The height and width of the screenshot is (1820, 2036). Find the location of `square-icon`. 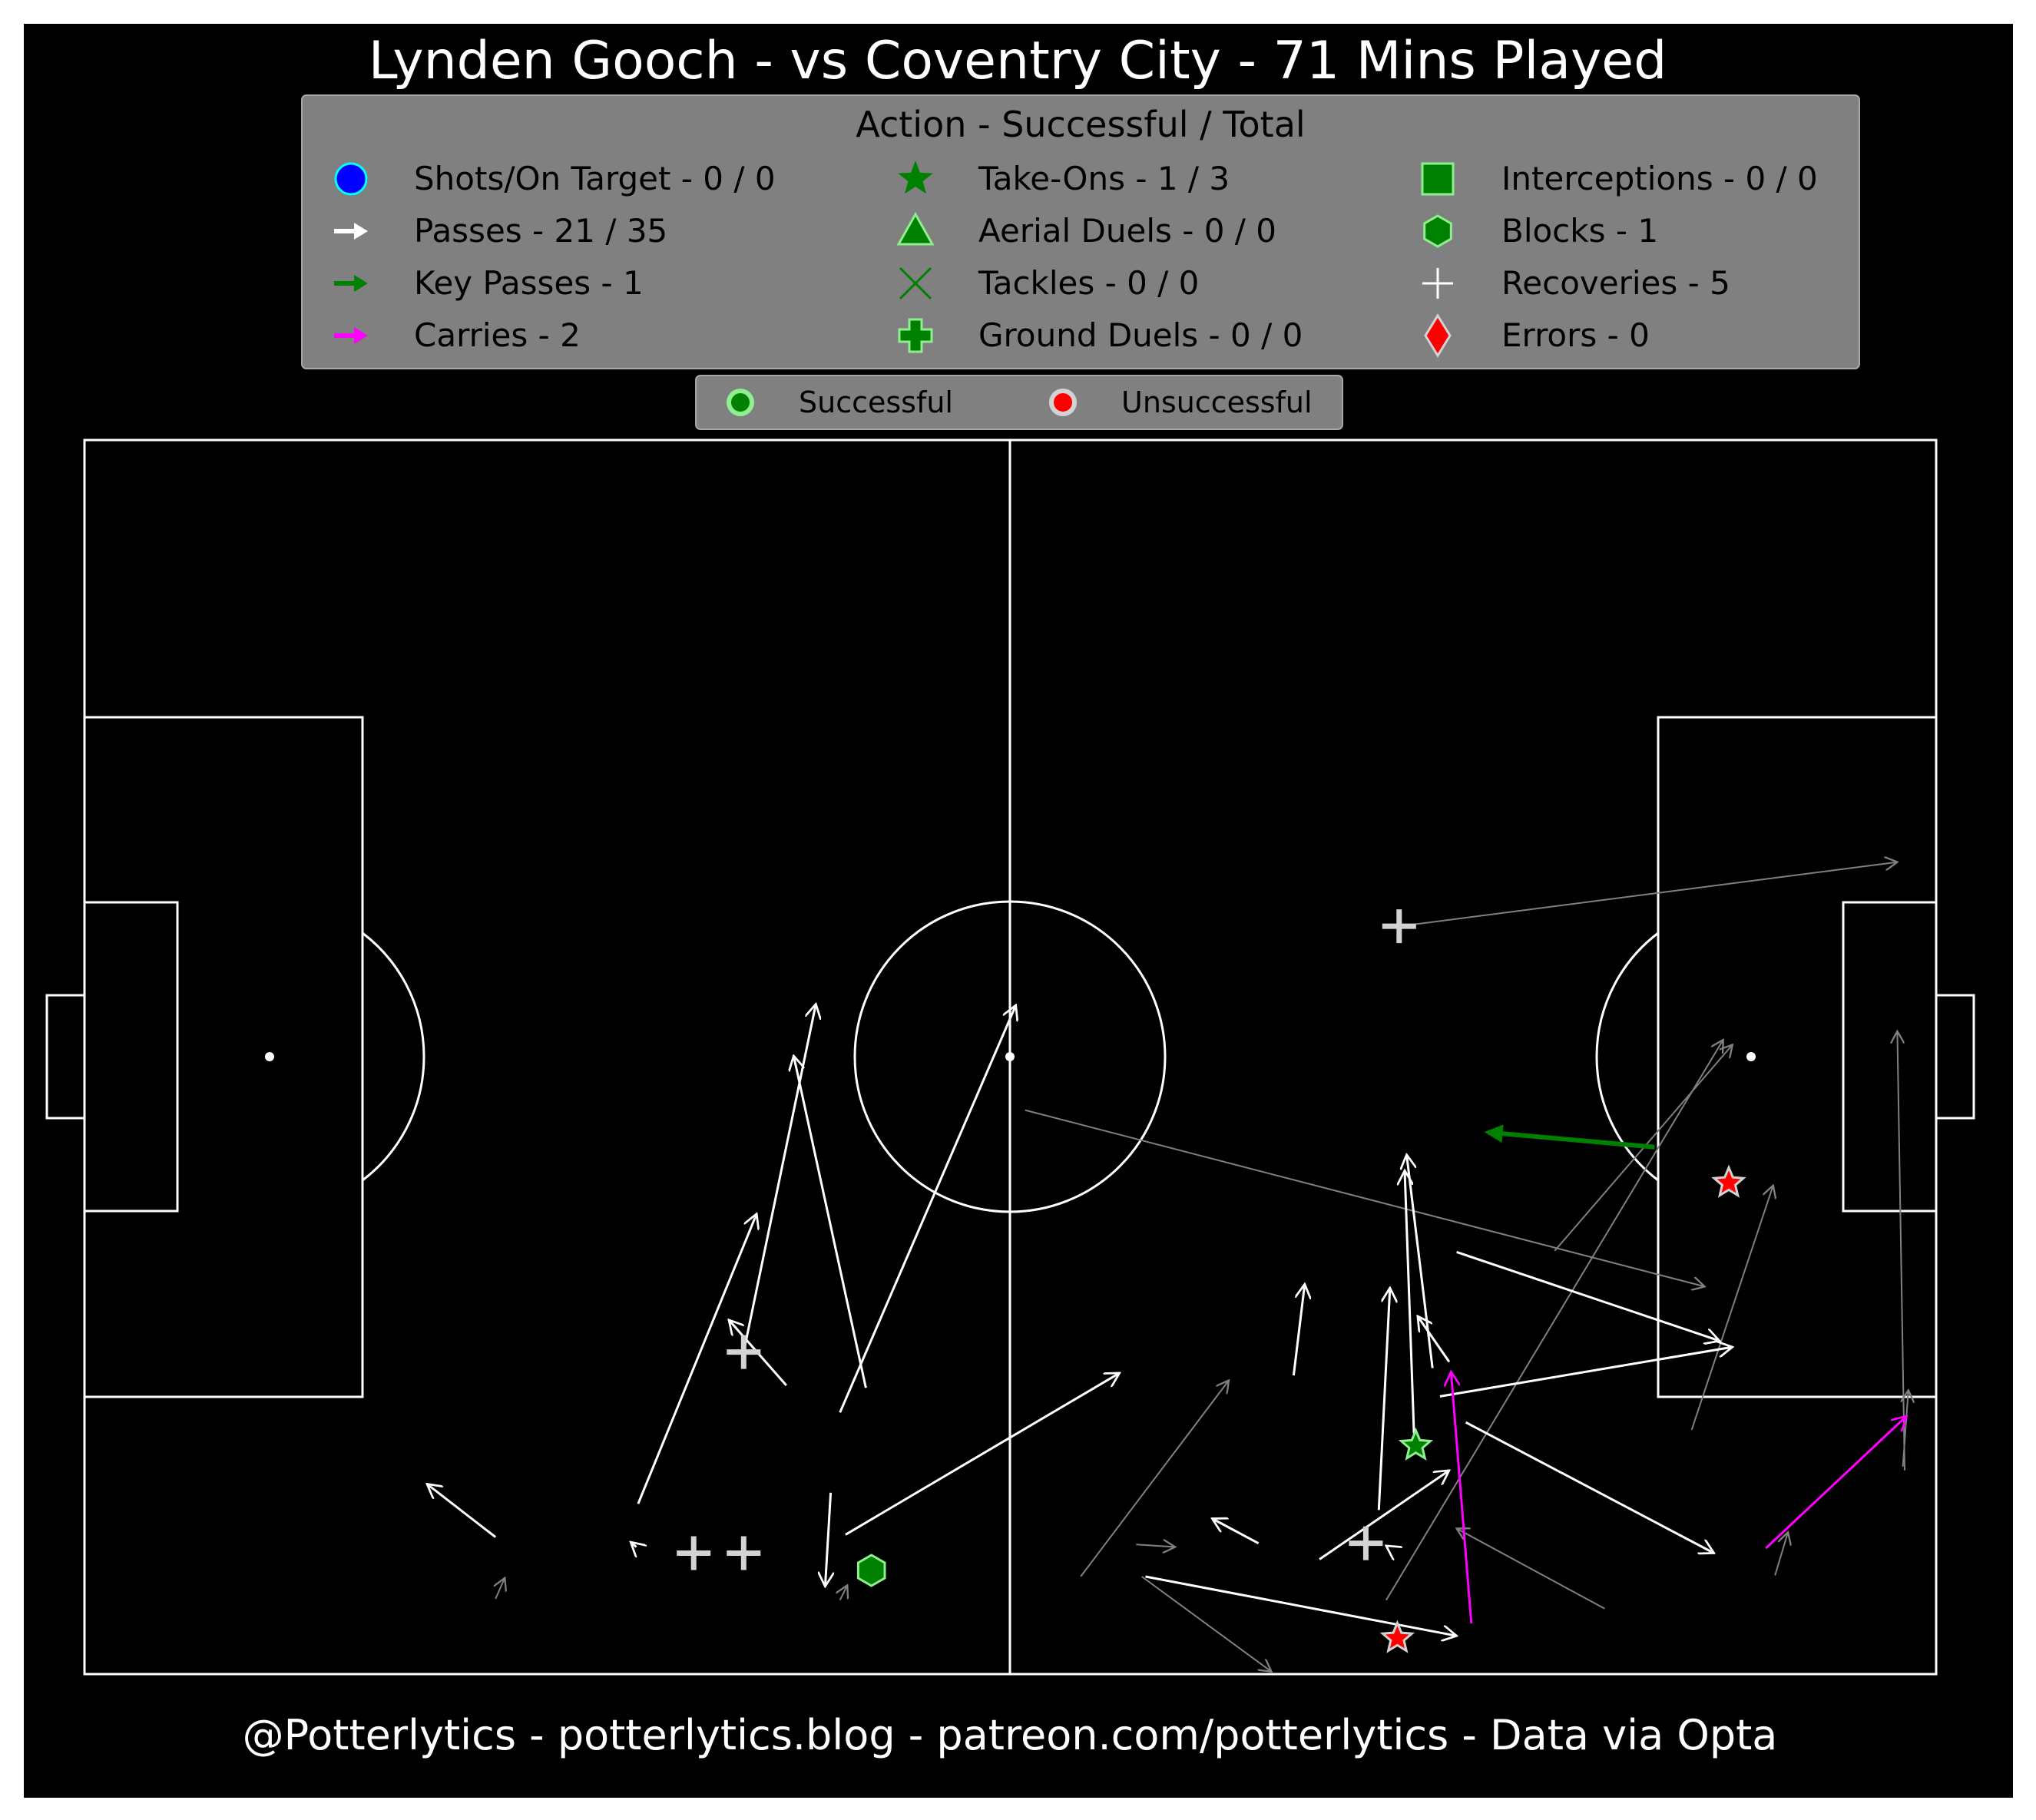

square-icon is located at coordinates (1438, 179).